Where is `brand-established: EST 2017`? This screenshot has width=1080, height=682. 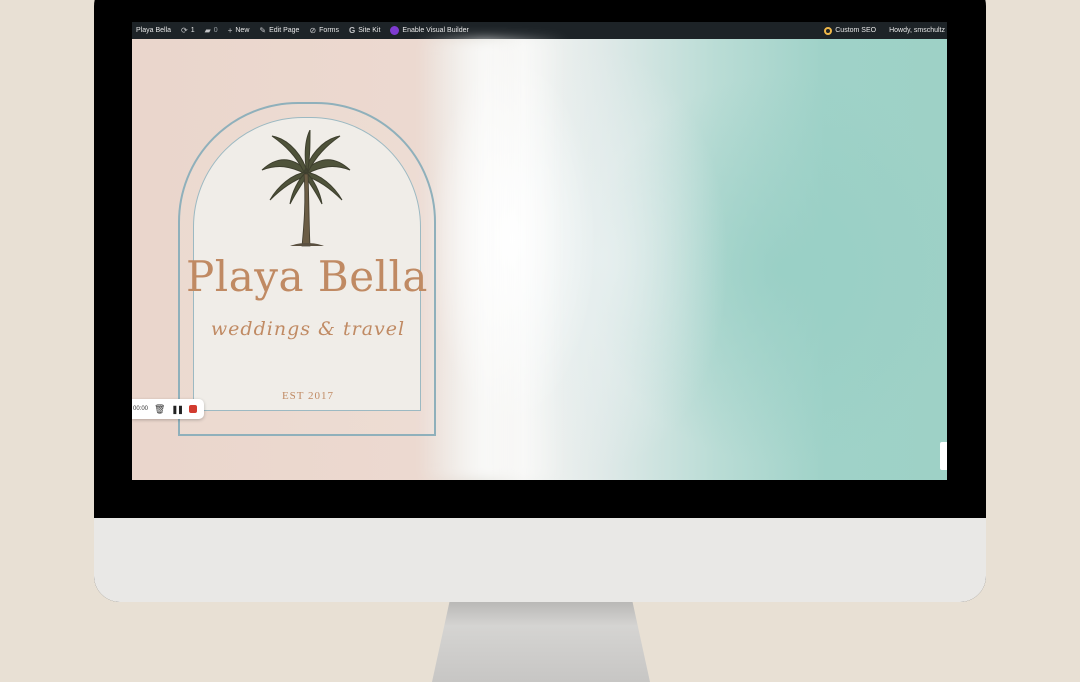
brand-established: EST 2017 is located at coordinates (308, 396).